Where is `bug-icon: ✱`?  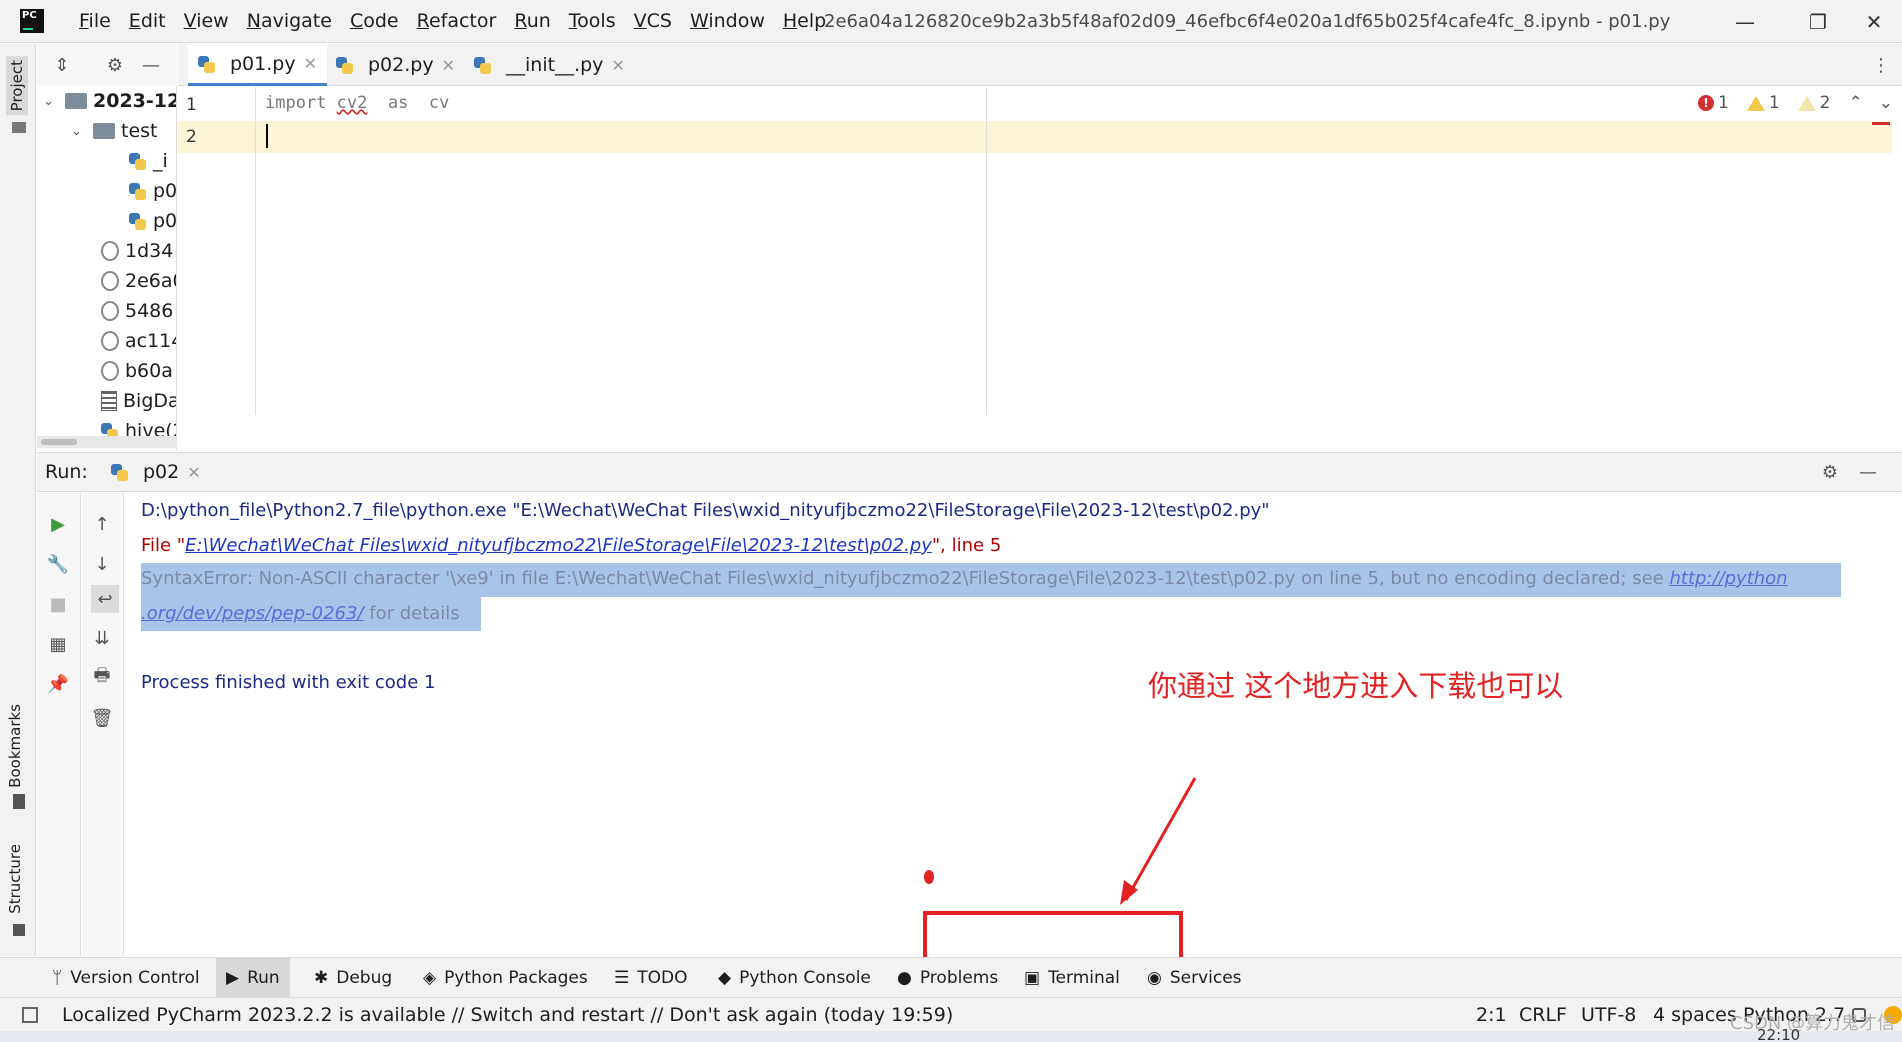 bug-icon: ✱ is located at coordinates (321, 978).